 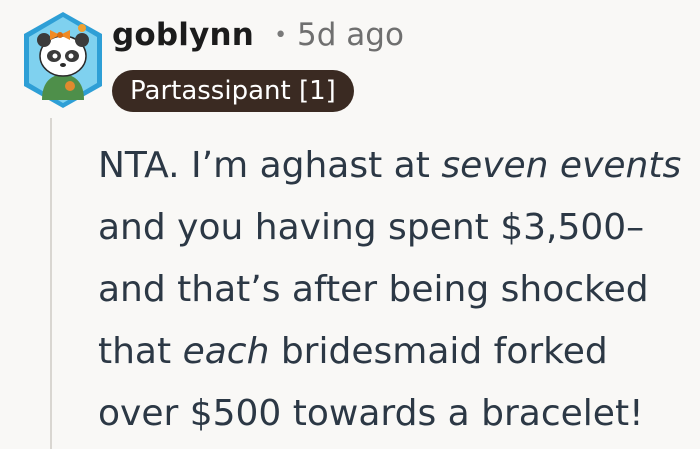 I want to click on emphasis-text: each, so click(x=226, y=351).